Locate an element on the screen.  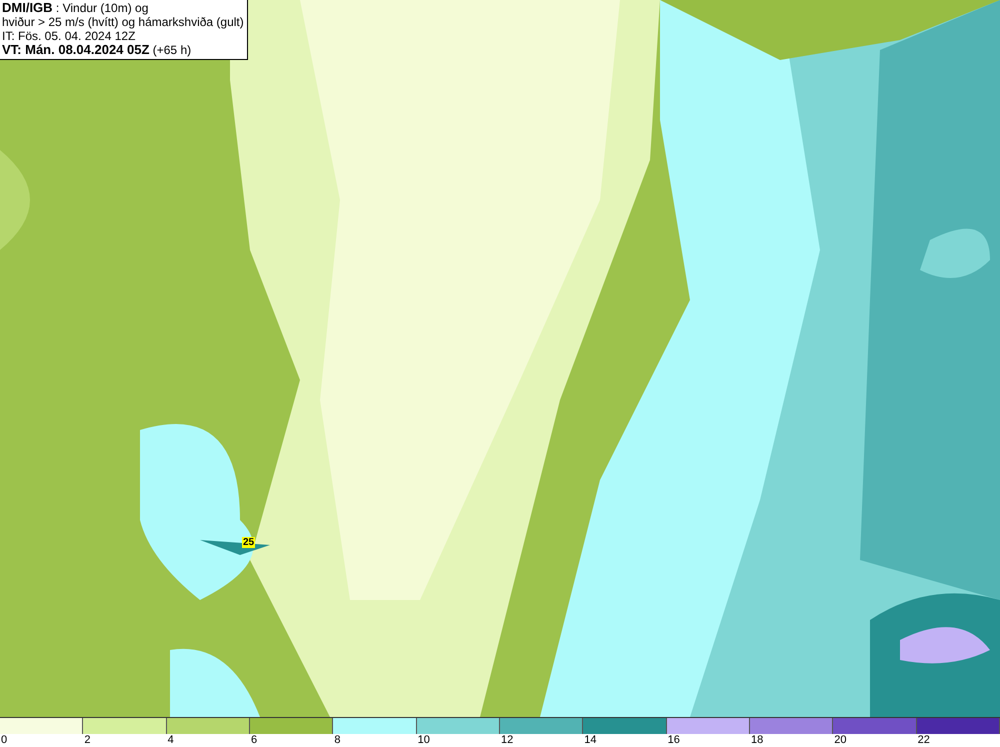
legend-label: 6 is located at coordinates (254, 740).